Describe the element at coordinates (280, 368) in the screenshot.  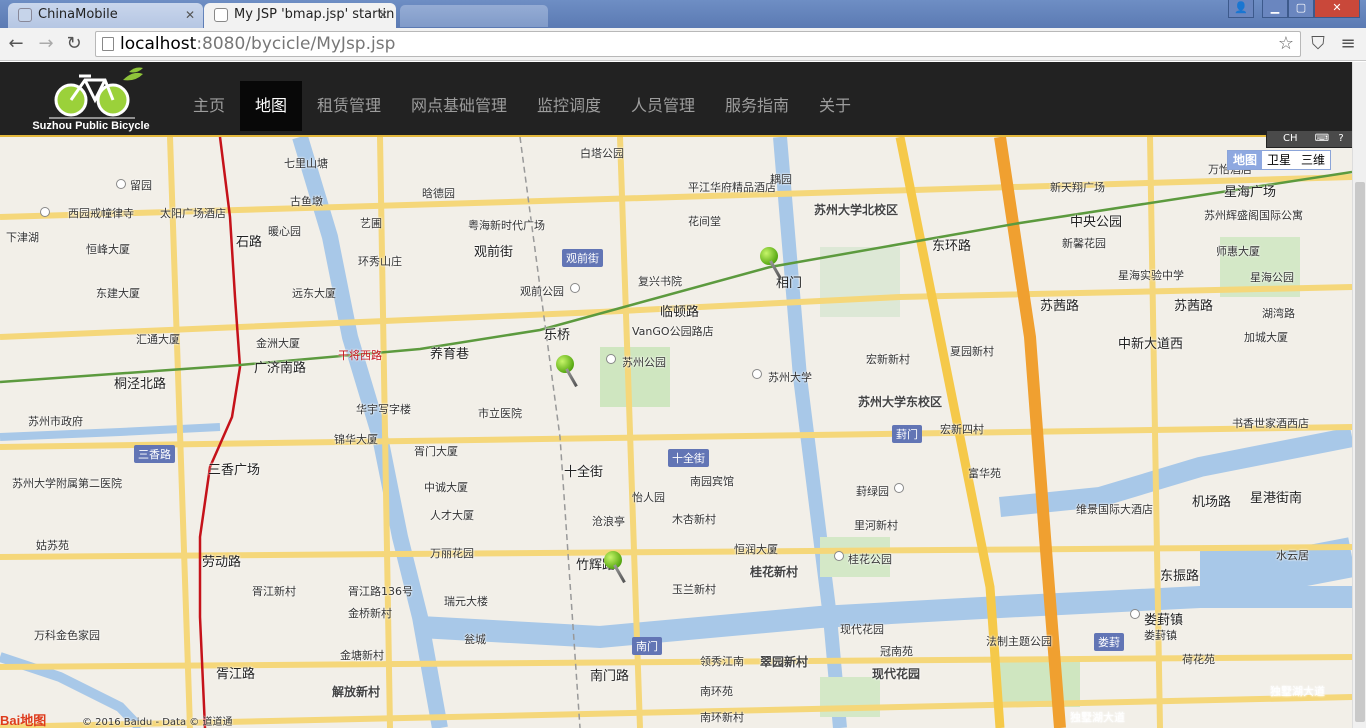
I see `map-label: 广济南路` at that location.